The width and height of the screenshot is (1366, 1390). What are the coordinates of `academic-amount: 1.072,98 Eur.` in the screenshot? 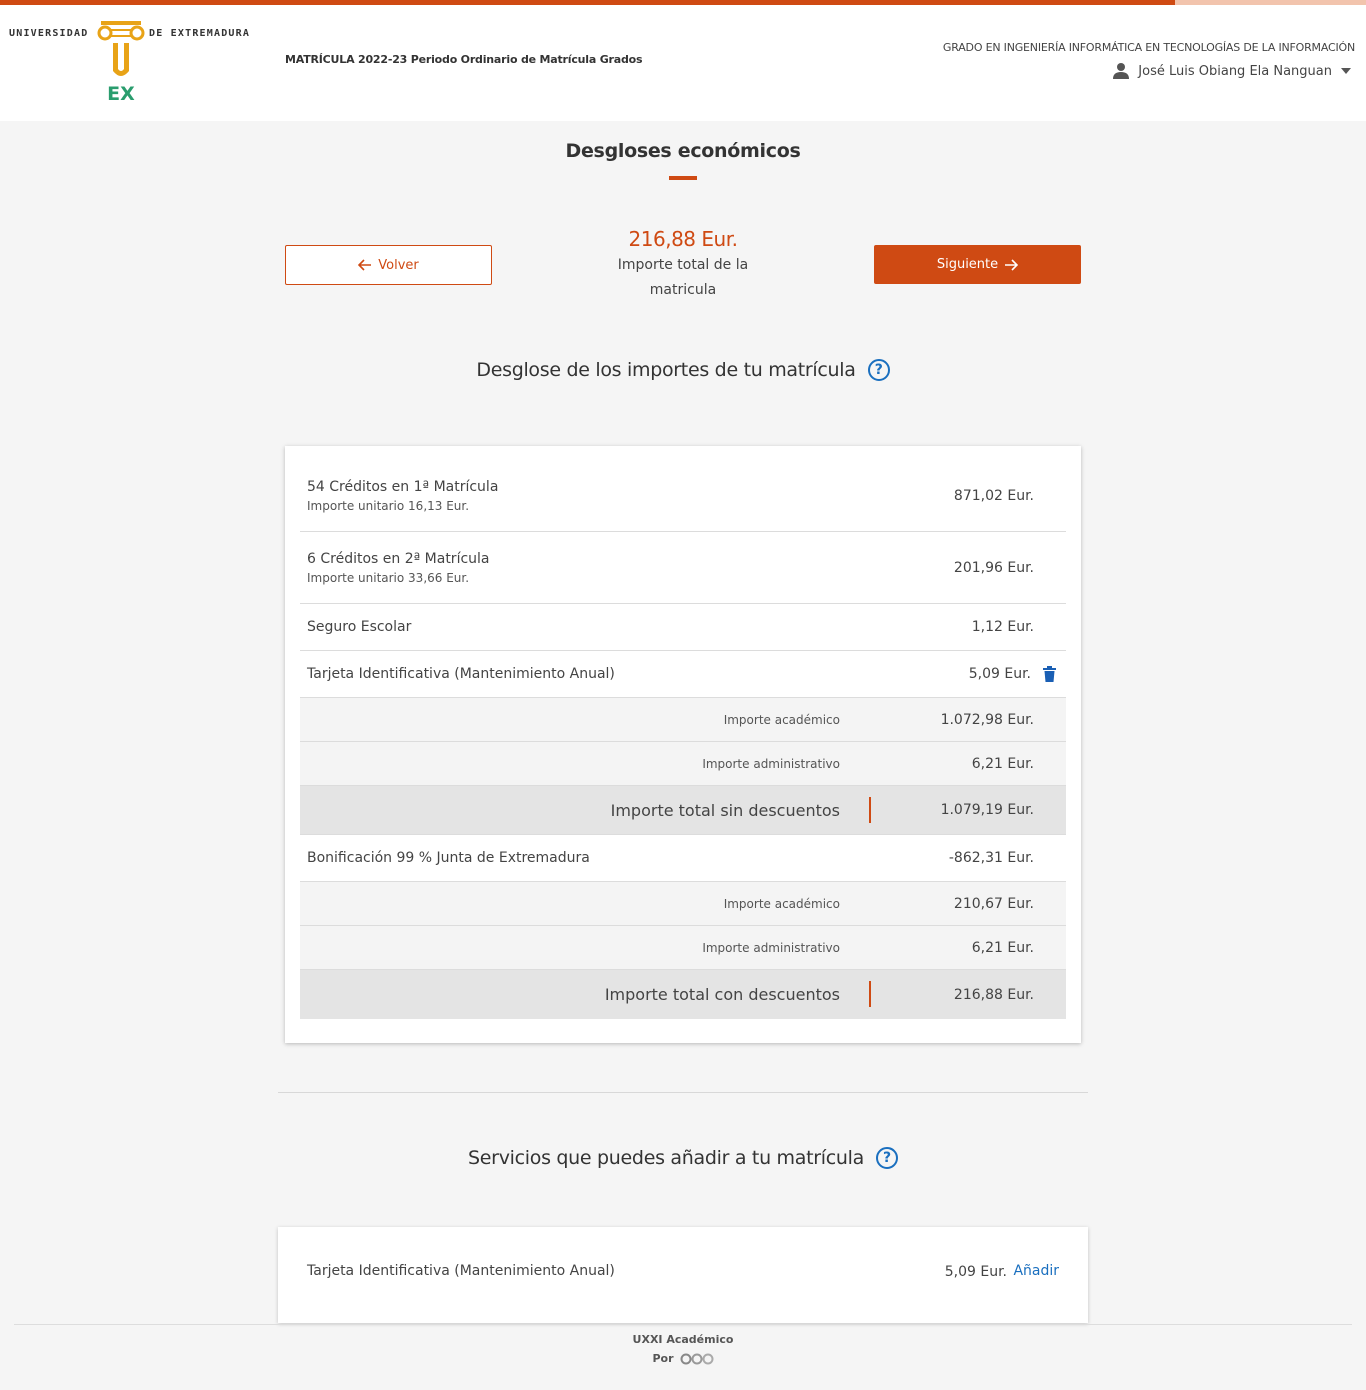 It's located at (987, 719).